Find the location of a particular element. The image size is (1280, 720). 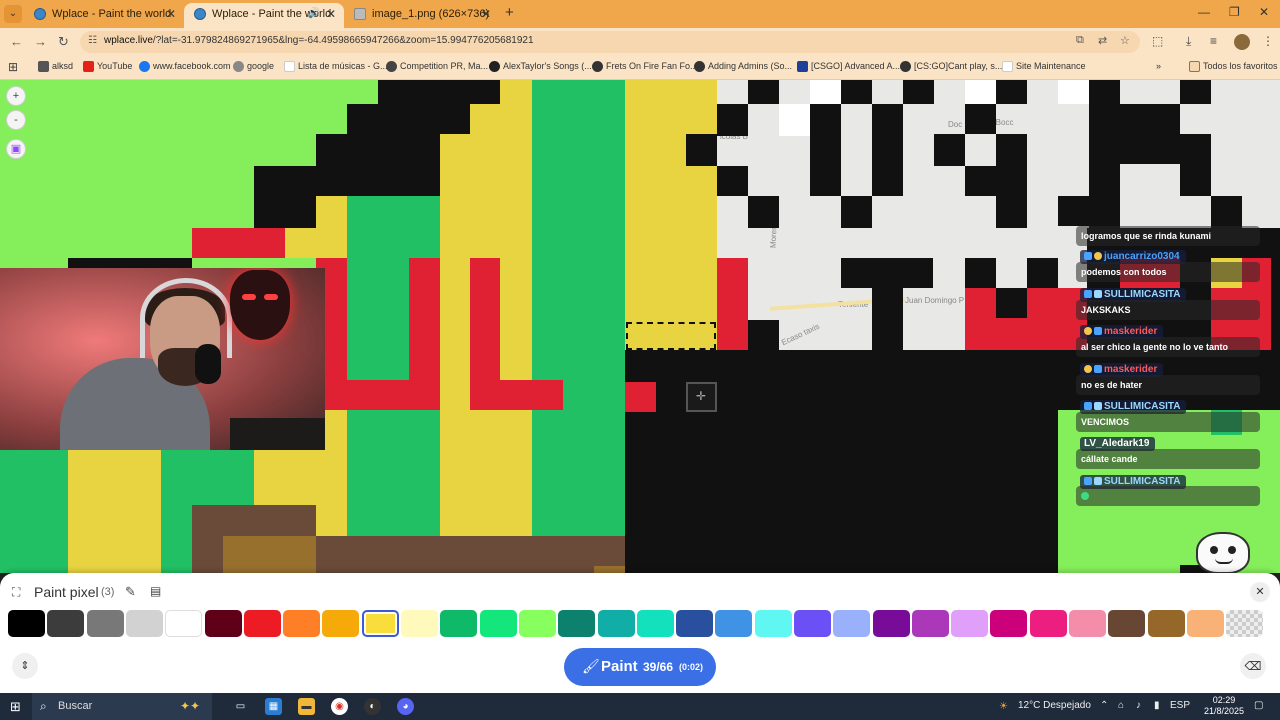

tray-expand-icon: ⌃ is located at coordinates (1104, 705).